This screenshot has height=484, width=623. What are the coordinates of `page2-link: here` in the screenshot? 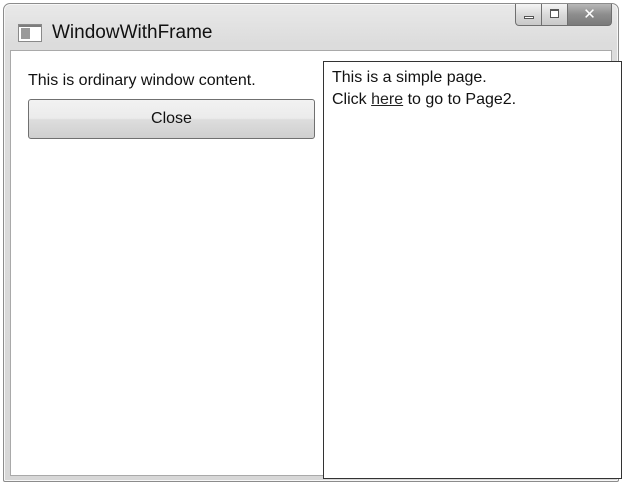 It's located at (387, 99).